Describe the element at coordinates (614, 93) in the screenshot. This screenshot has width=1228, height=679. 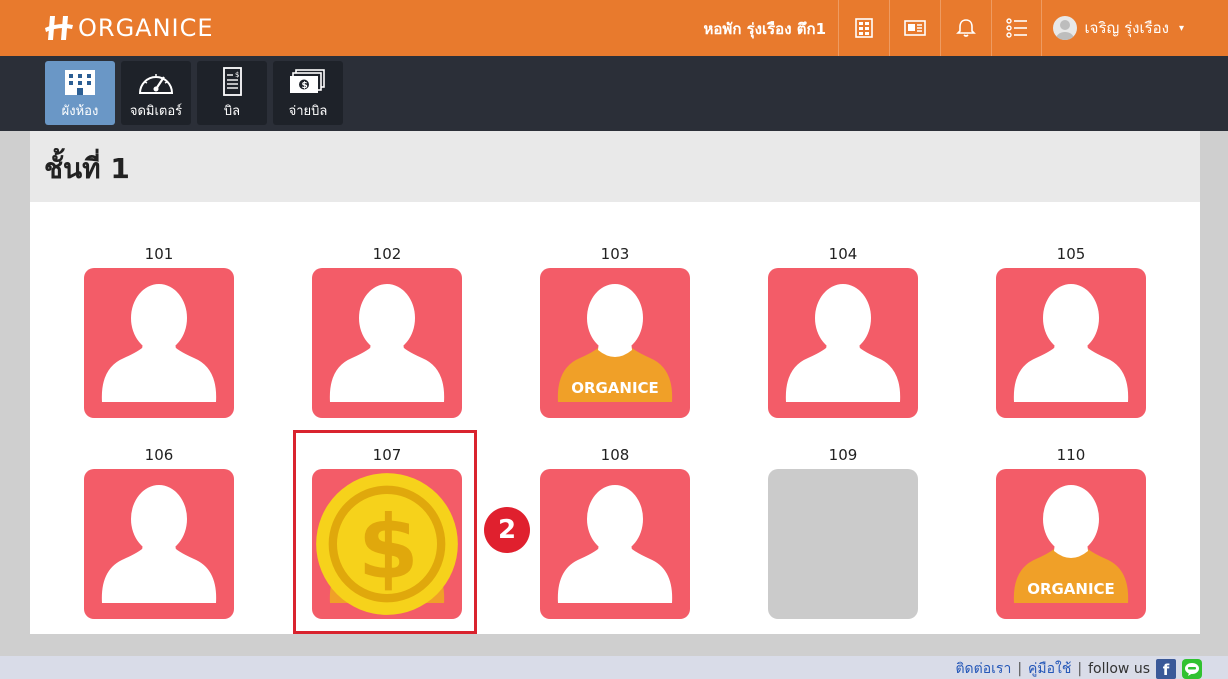
I see `main-toolbar: ผังห้อง จดมิเตอร์ $ บิล $ จ่ายบิล` at that location.